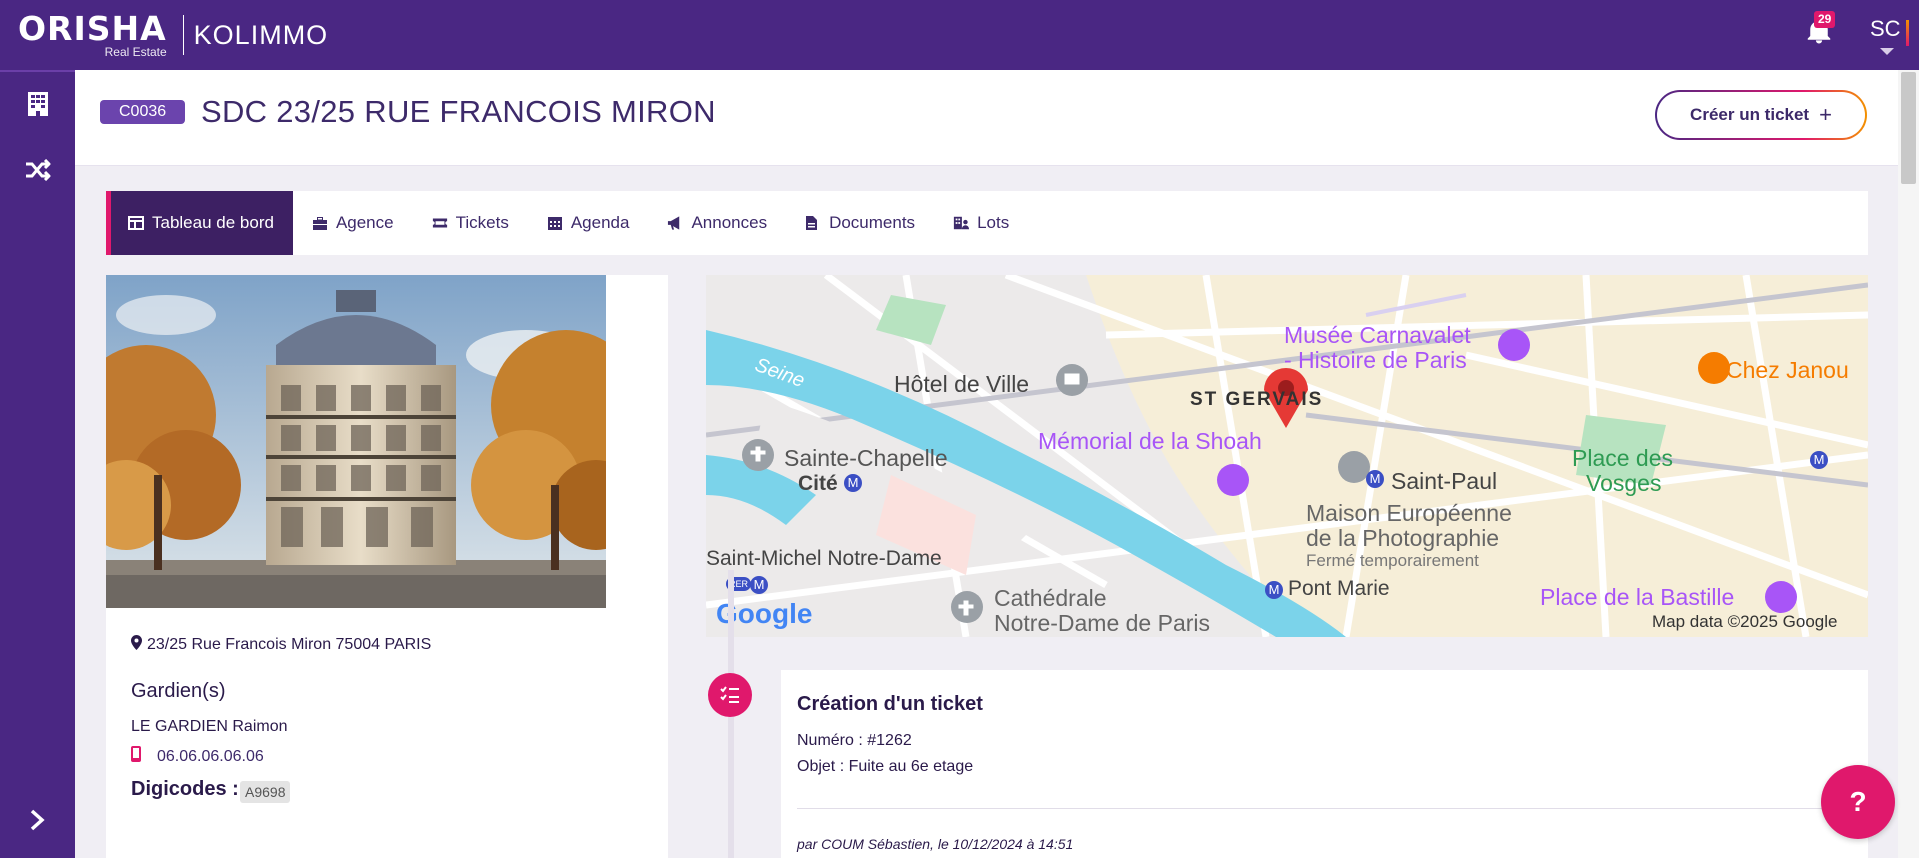 This screenshot has width=1919, height=858. Describe the element at coordinates (962, 384) in the screenshot. I see `map-label-hotel-de-ville: Hôtel de Ville` at that location.